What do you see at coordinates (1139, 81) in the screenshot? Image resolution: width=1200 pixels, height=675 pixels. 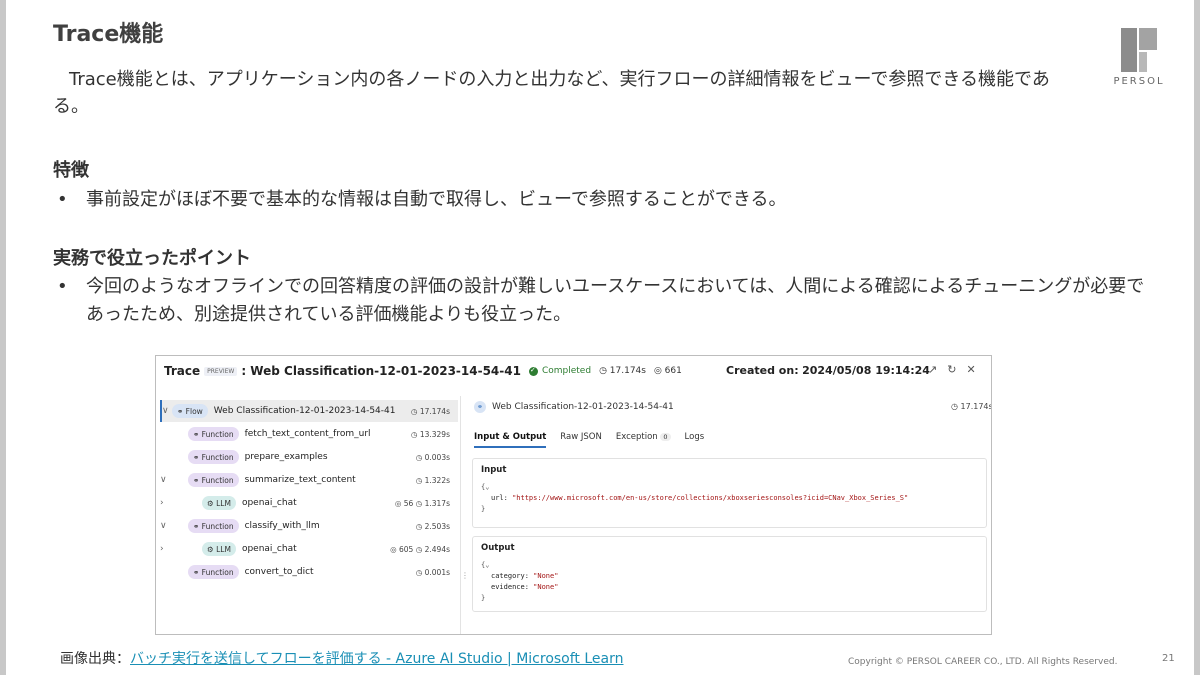 I see `logo-text: PERSOL` at bounding box center [1139, 81].